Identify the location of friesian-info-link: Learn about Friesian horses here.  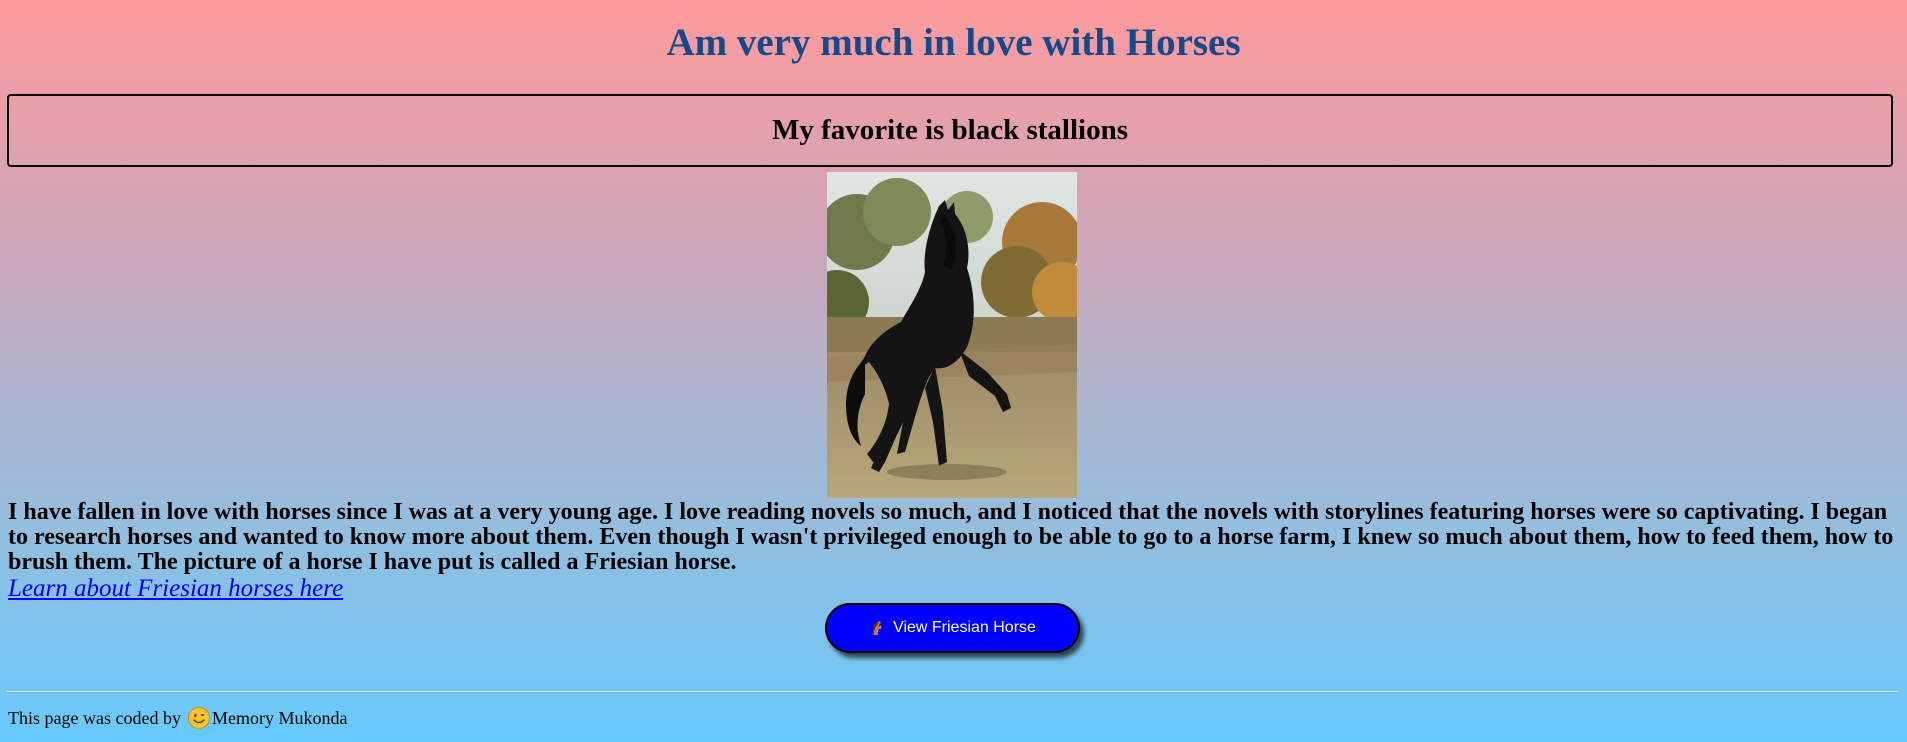
(175, 589).